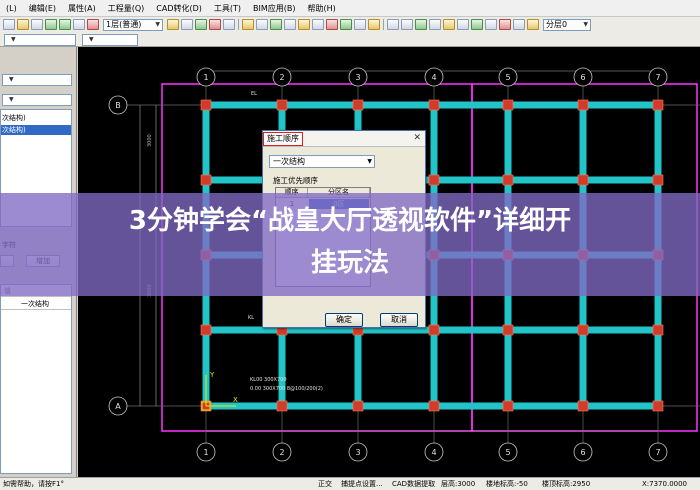  What do you see at coordinates (417, 138) in the screenshot?
I see `close-icon: ✕` at bounding box center [417, 138].